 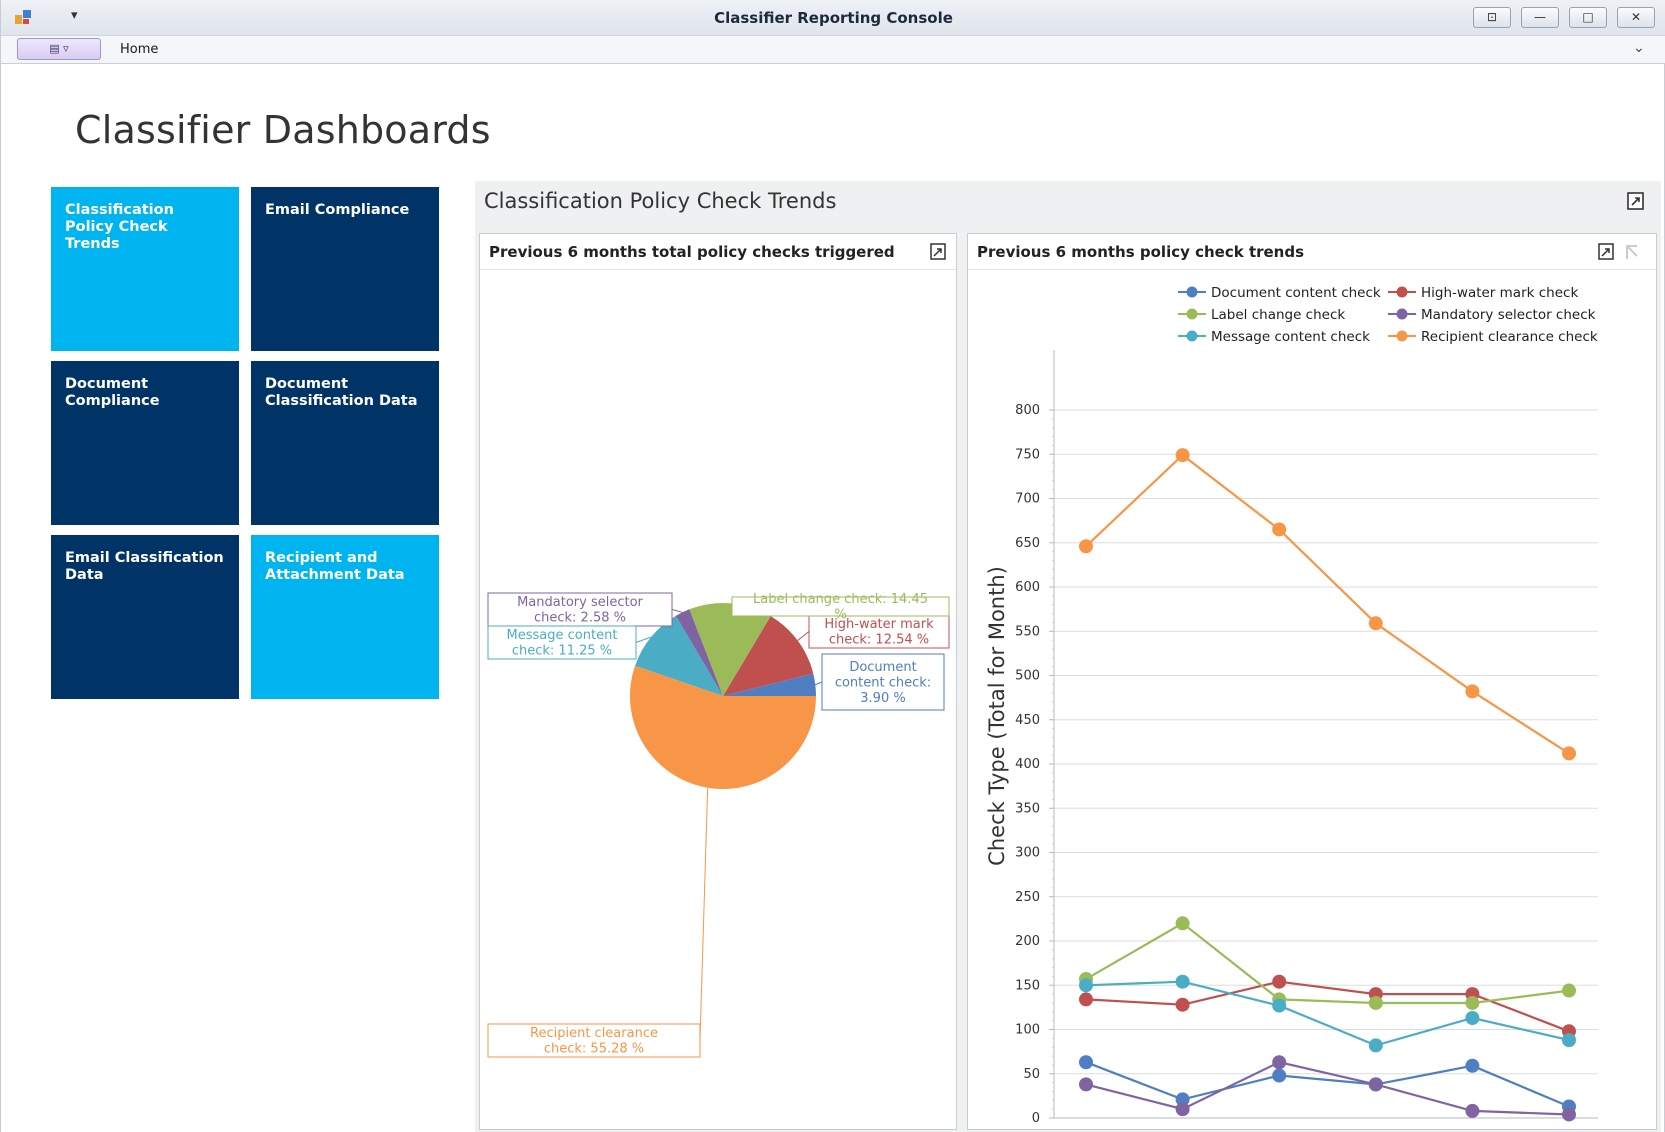 What do you see at coordinates (345, 617) in the screenshot?
I see `tile-recipient-and-attachment-data: Recipient and Attachment Data` at bounding box center [345, 617].